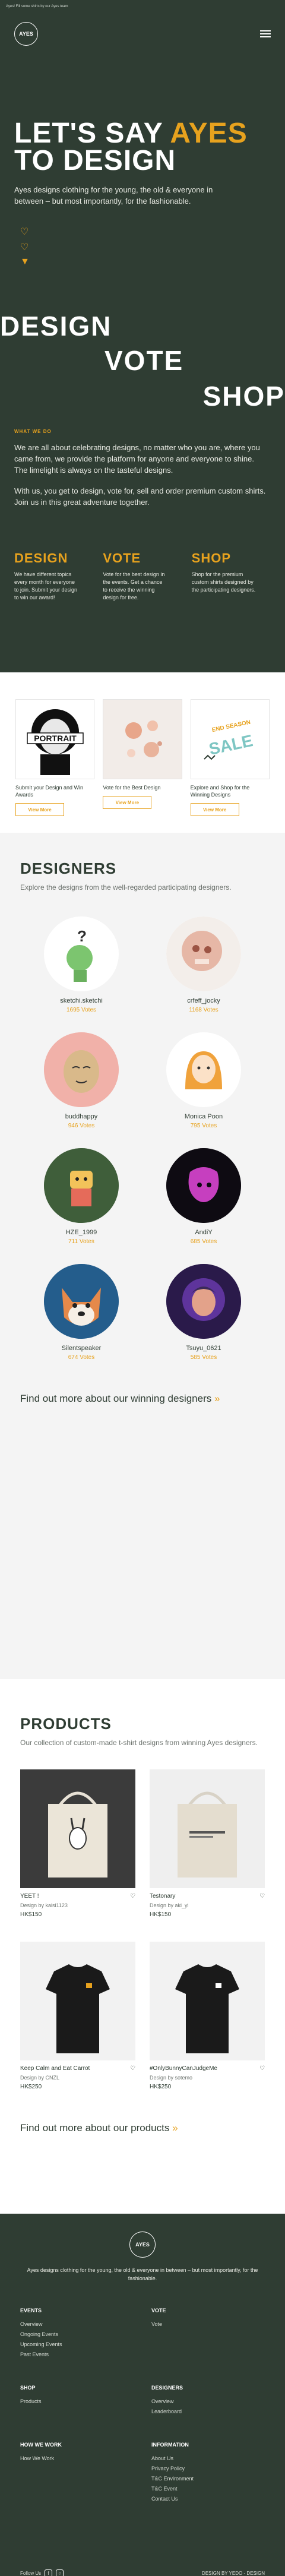 This screenshot has width=285, height=2576. Describe the element at coordinates (122, 558) in the screenshot. I see `feature-title: VOTE` at that location.